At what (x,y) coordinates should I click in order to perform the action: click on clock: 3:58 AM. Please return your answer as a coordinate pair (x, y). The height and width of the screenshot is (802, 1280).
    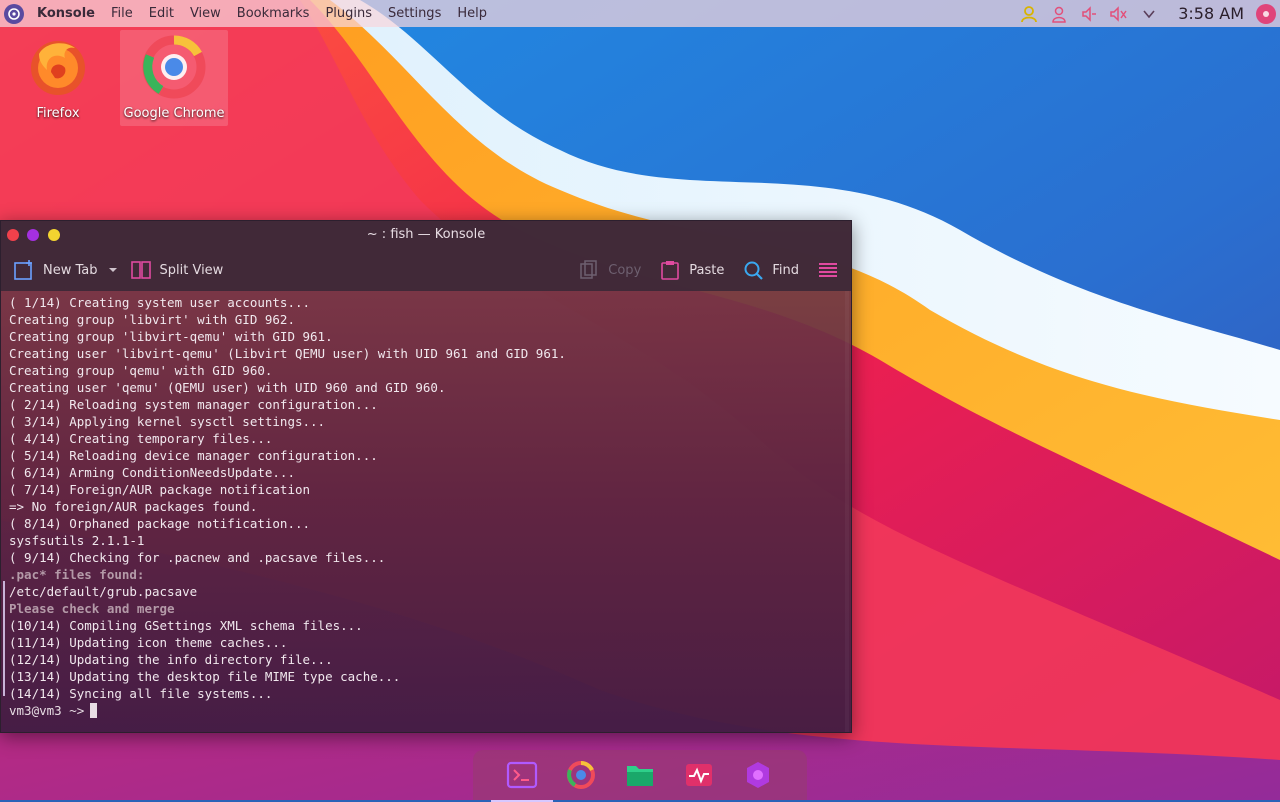
    Looking at the image, I should click on (1211, 13).